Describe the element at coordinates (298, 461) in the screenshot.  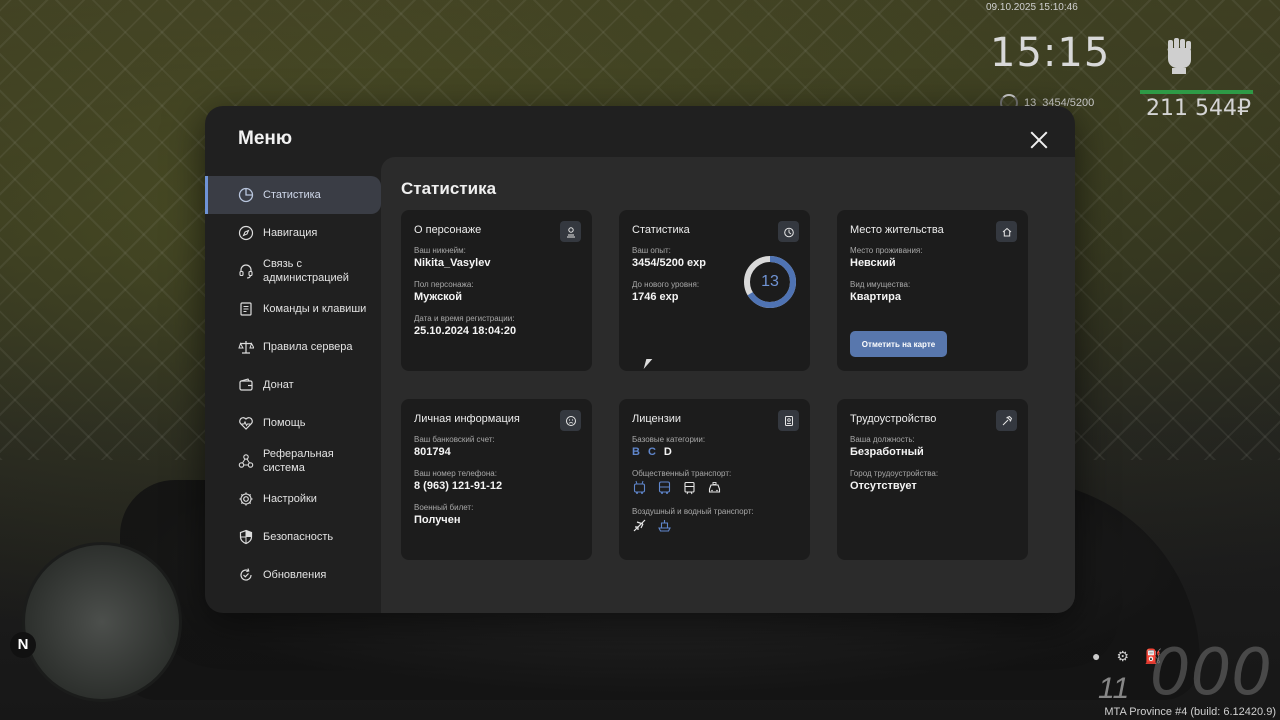
I see `sidebar-item-label: Реферальная система` at that location.